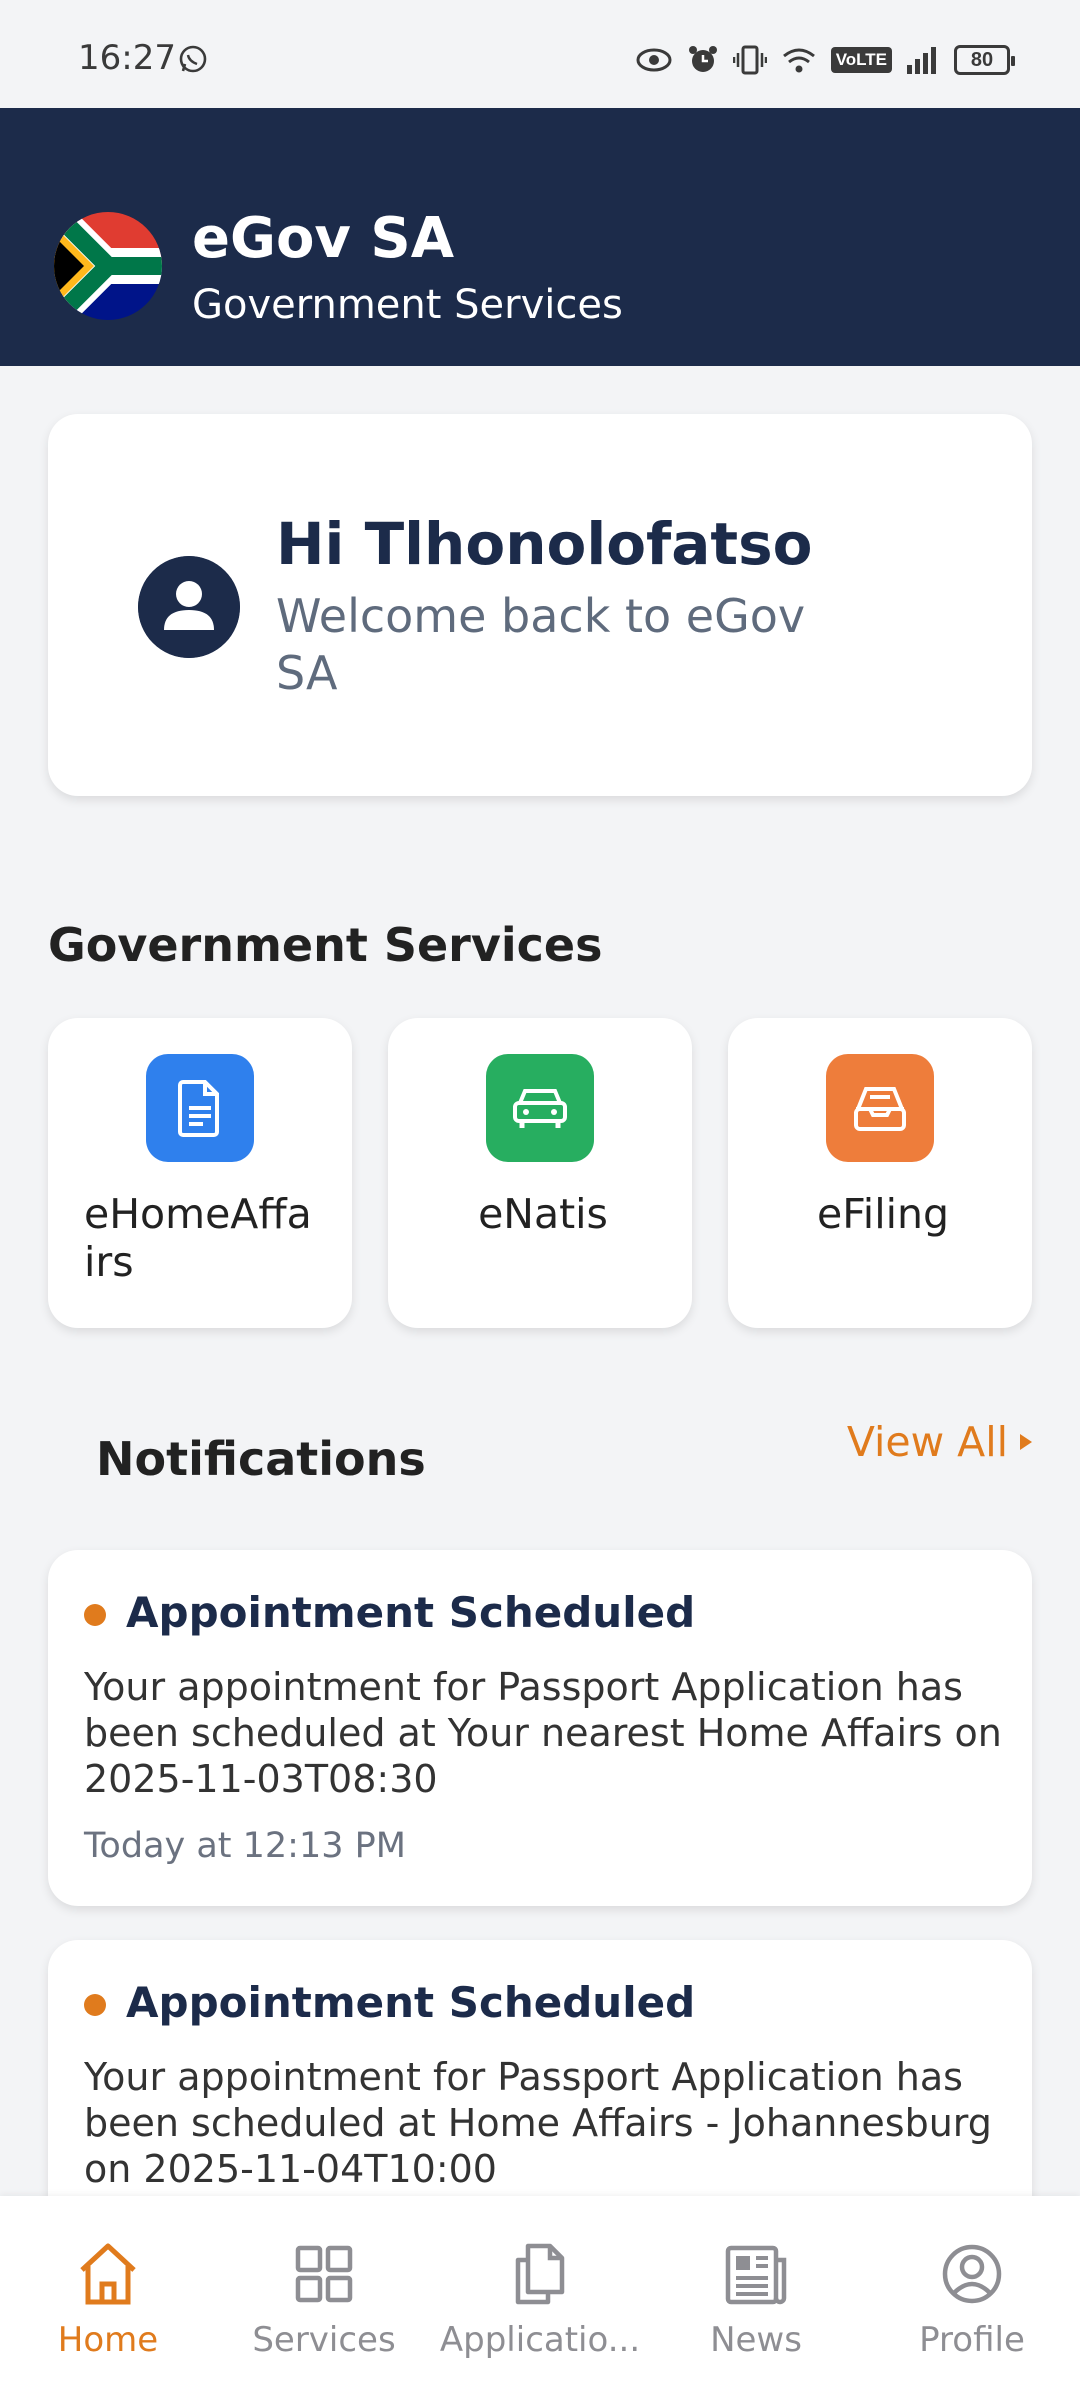 Image resolution: width=1080 pixels, height=2388 pixels. I want to click on vibrate-icon, so click(749, 60).